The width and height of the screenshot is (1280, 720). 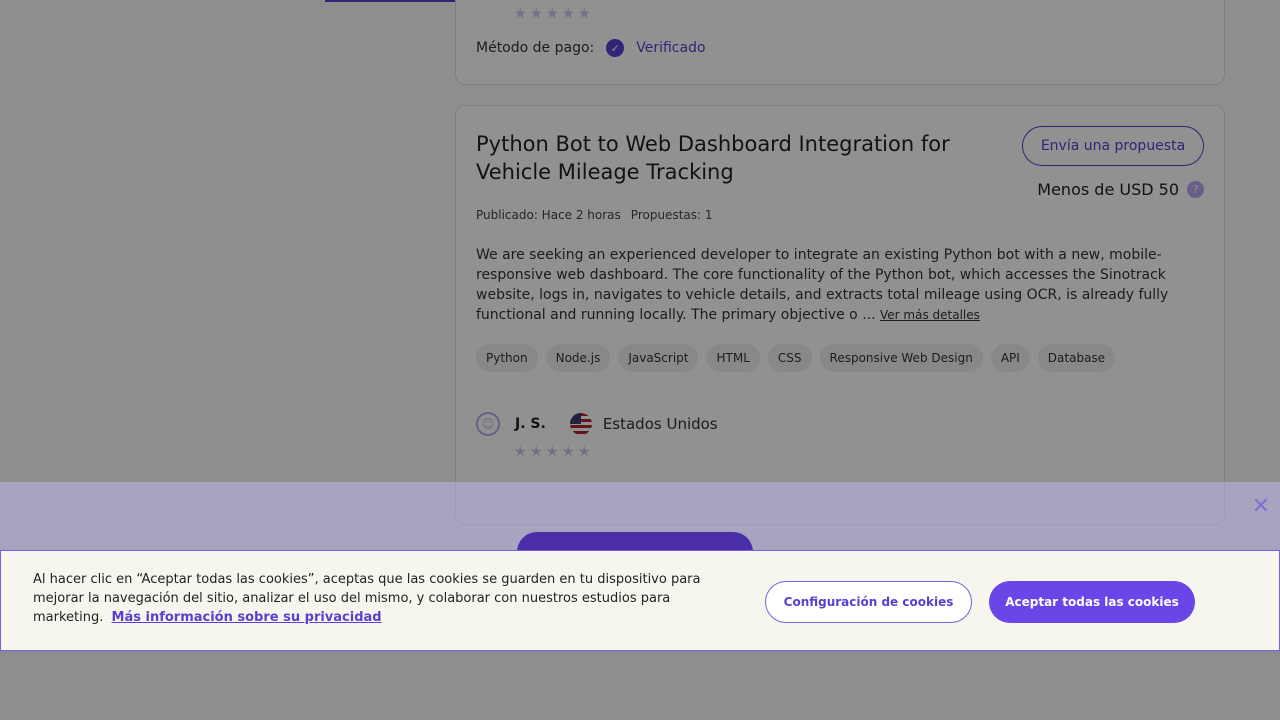 What do you see at coordinates (1261, 506) in the screenshot?
I see `close-icon: ✕` at bounding box center [1261, 506].